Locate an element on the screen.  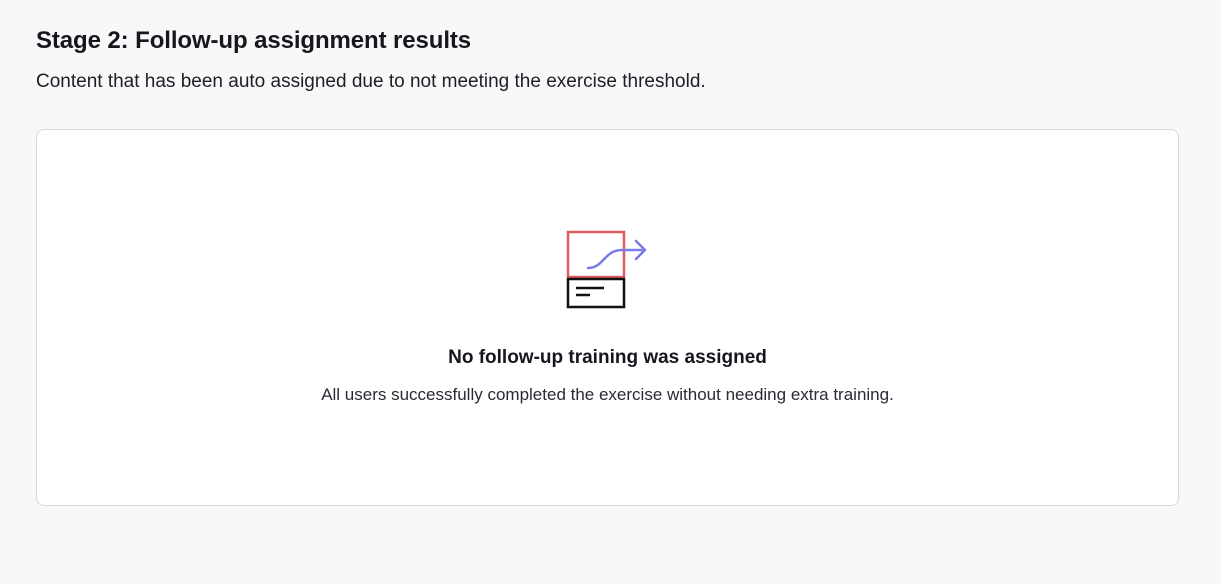
empty-state-title: No follow-up training was assigned is located at coordinates (607, 357).